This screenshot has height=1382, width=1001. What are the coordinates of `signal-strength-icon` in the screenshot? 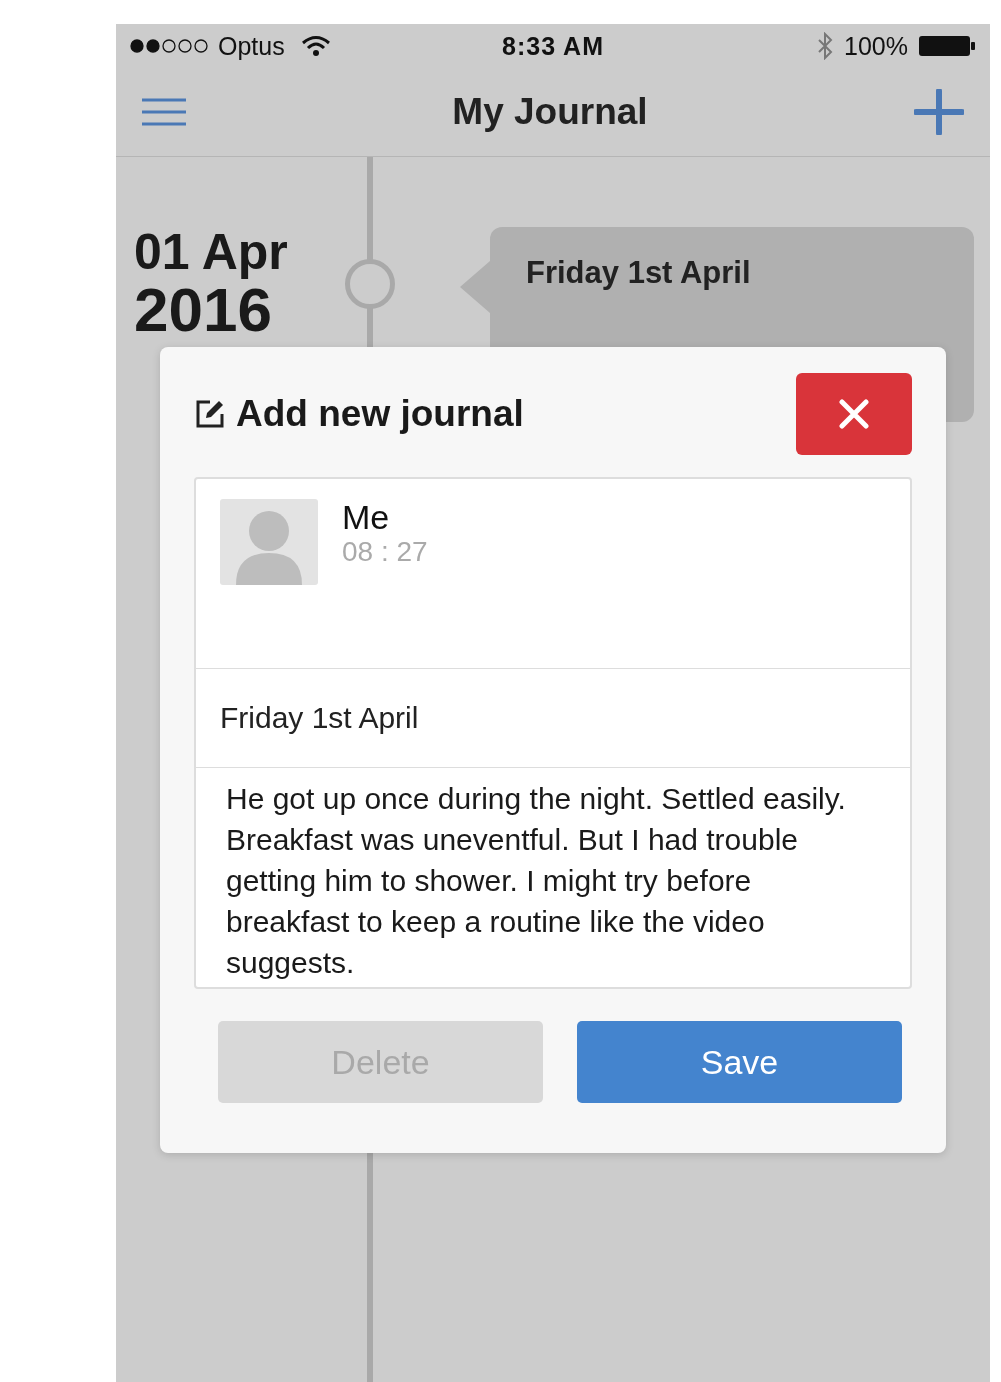 It's located at (170, 46).